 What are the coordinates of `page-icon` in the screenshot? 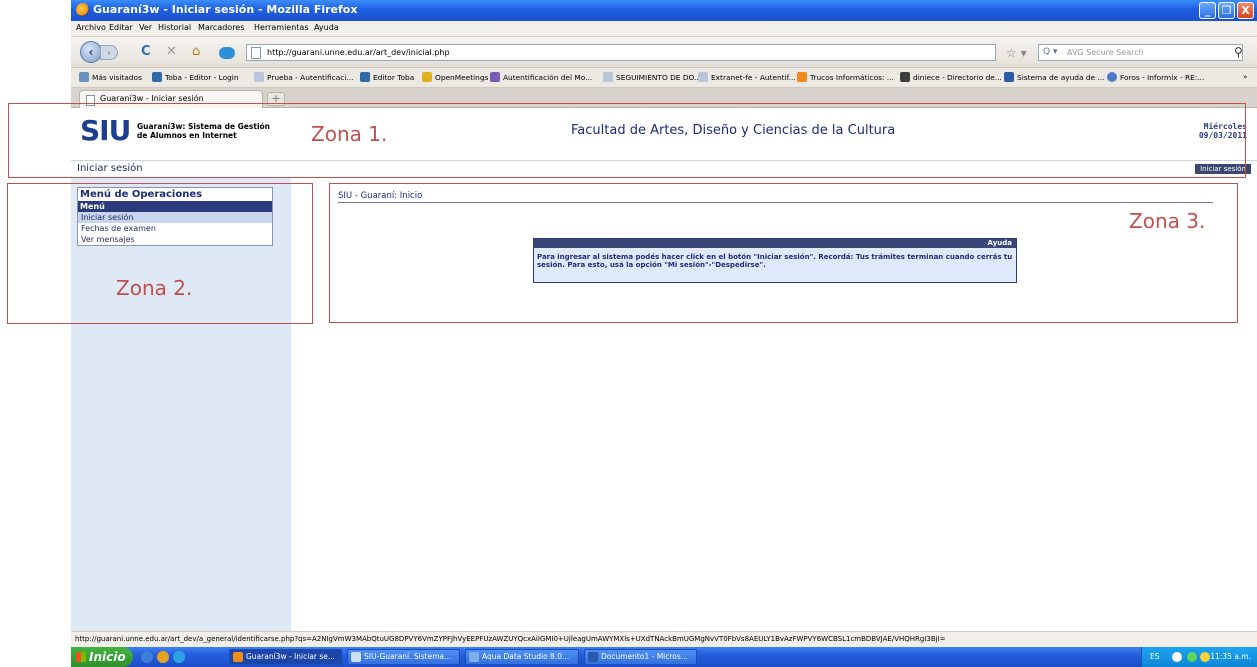 It's located at (256, 53).